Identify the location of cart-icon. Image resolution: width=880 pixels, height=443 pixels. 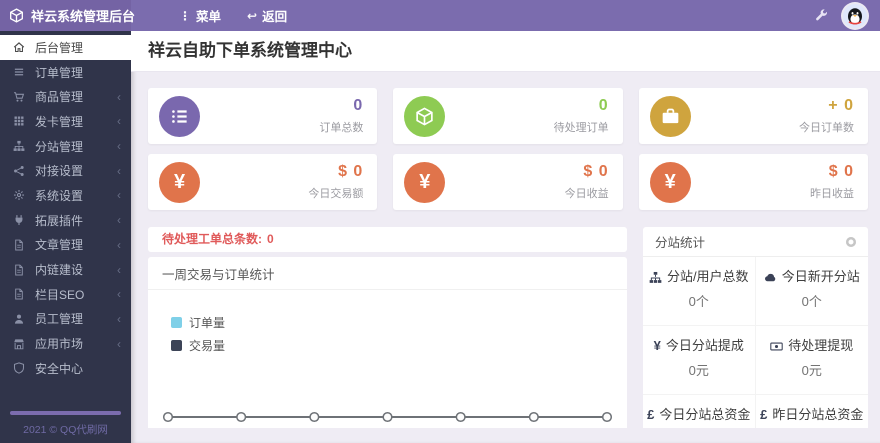
(19, 97).